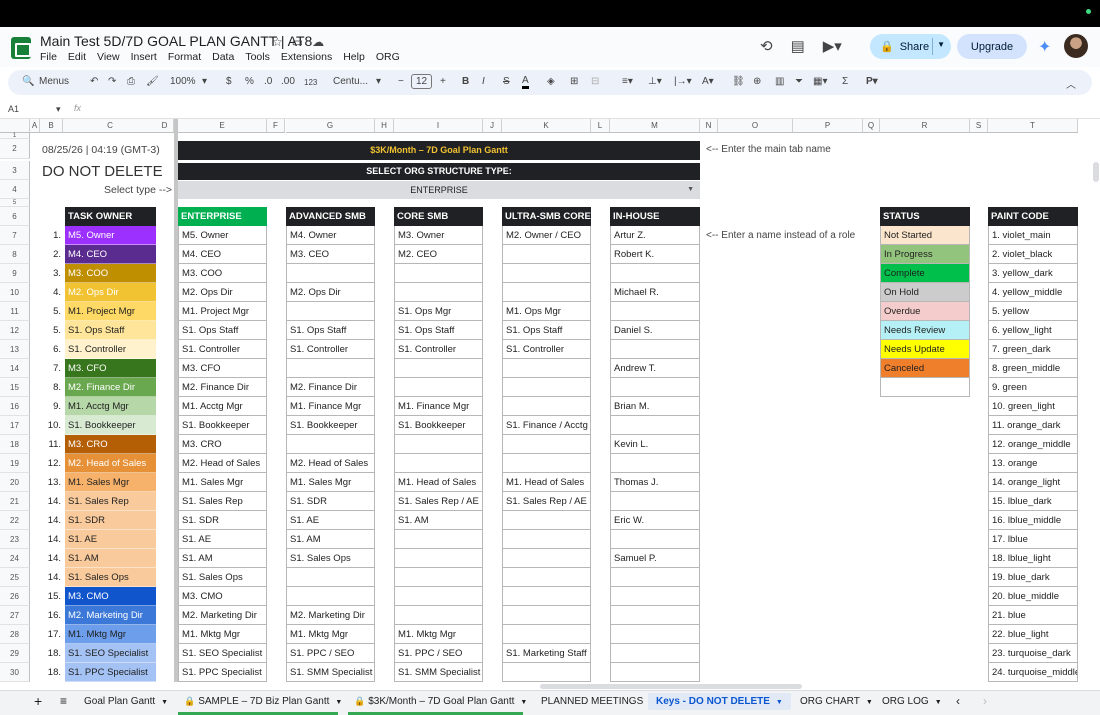 The height and width of the screenshot is (715, 1100). I want to click on paint-code-cell: 15. lblue_dark, so click(1033, 501).